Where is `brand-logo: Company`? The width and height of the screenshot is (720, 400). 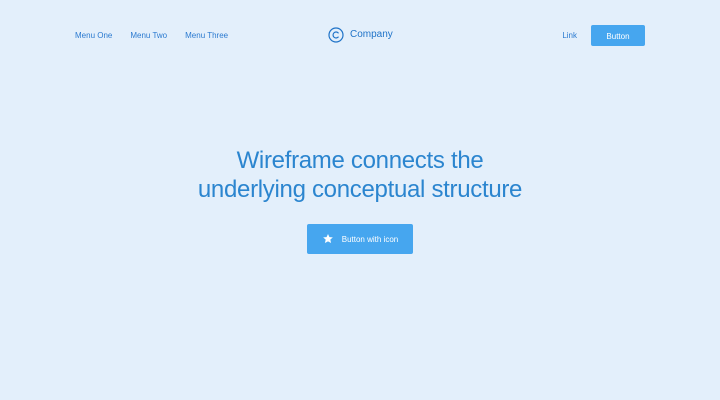
brand-logo: Company is located at coordinates (360, 35).